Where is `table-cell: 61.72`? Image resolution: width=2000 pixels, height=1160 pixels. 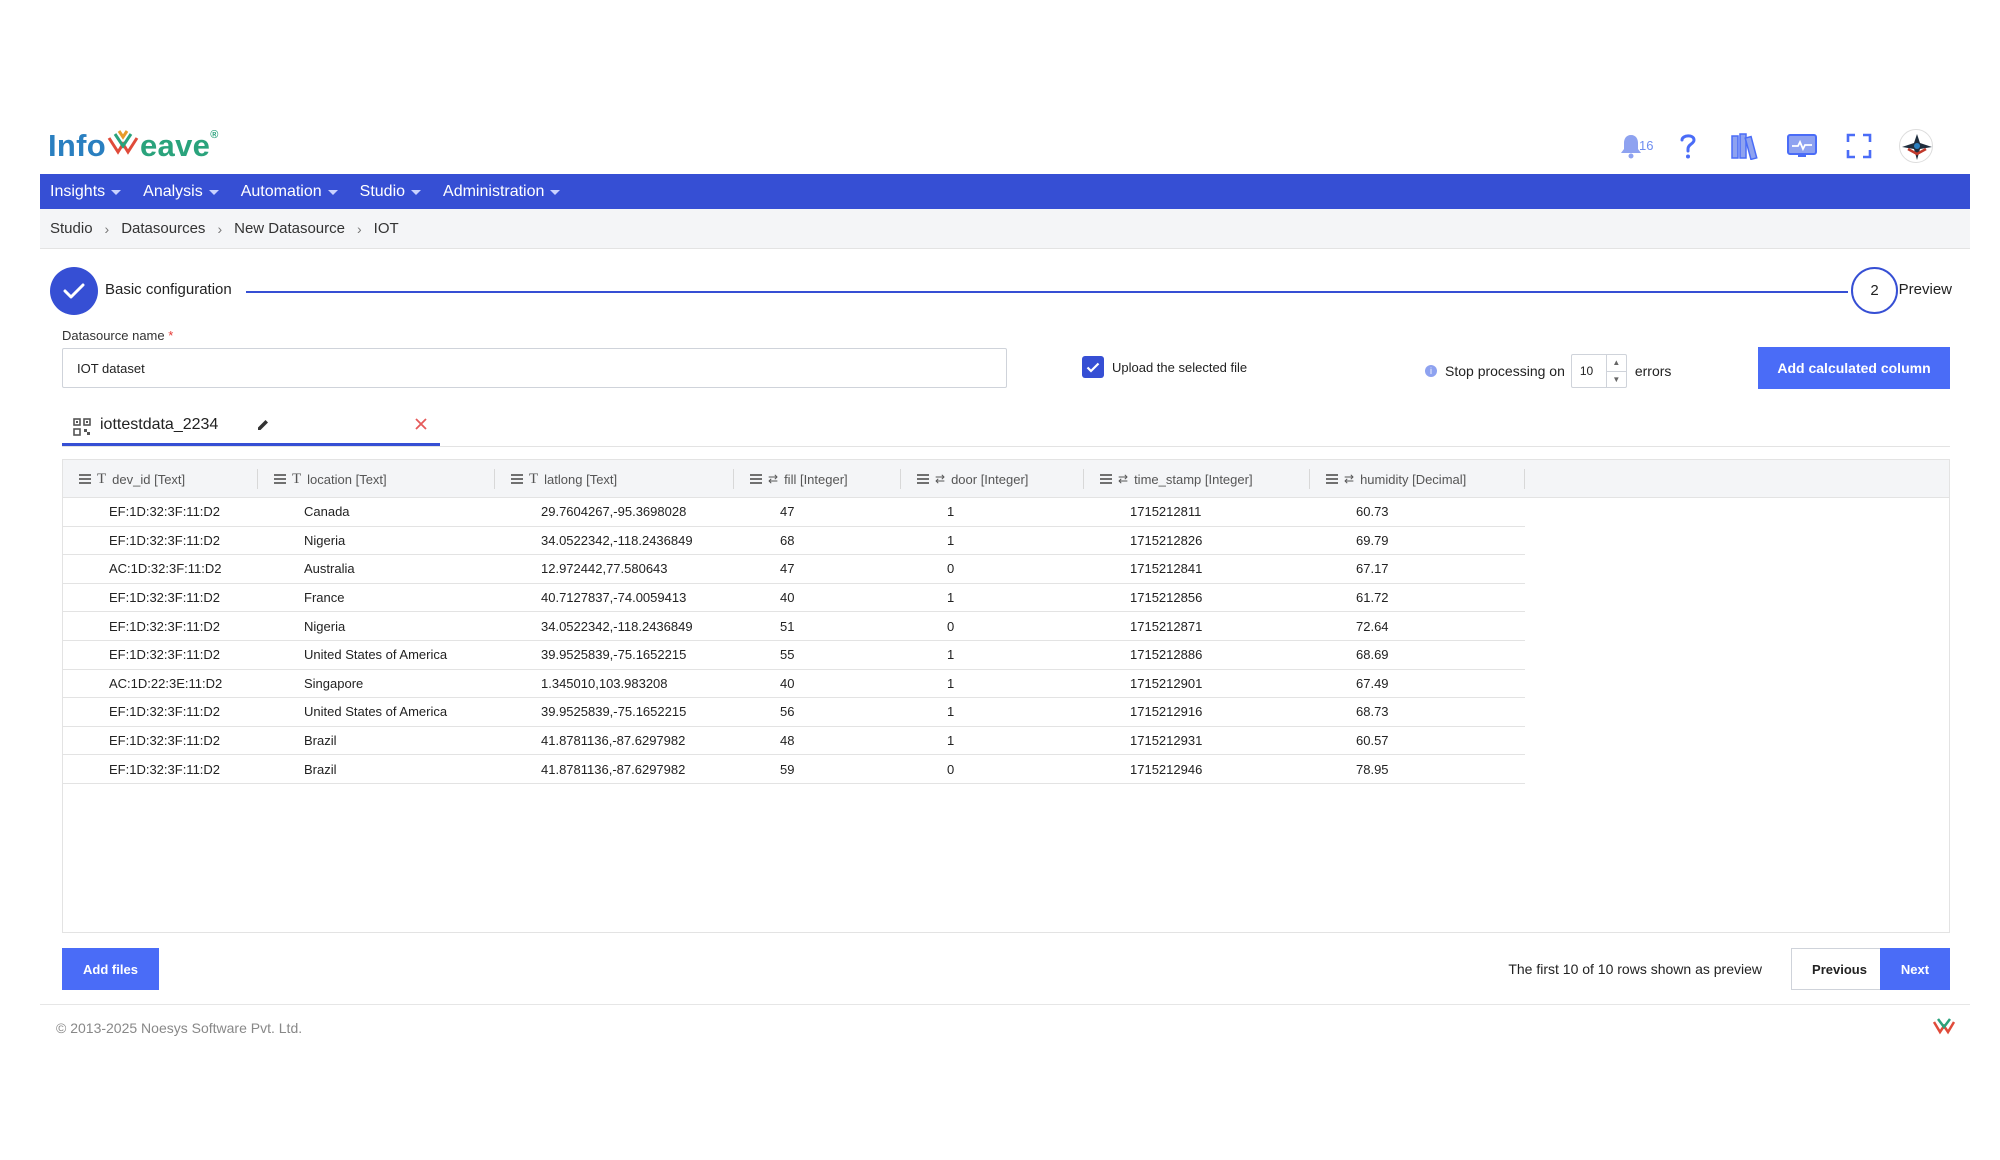
table-cell: 61.72 is located at coordinates (1372, 598).